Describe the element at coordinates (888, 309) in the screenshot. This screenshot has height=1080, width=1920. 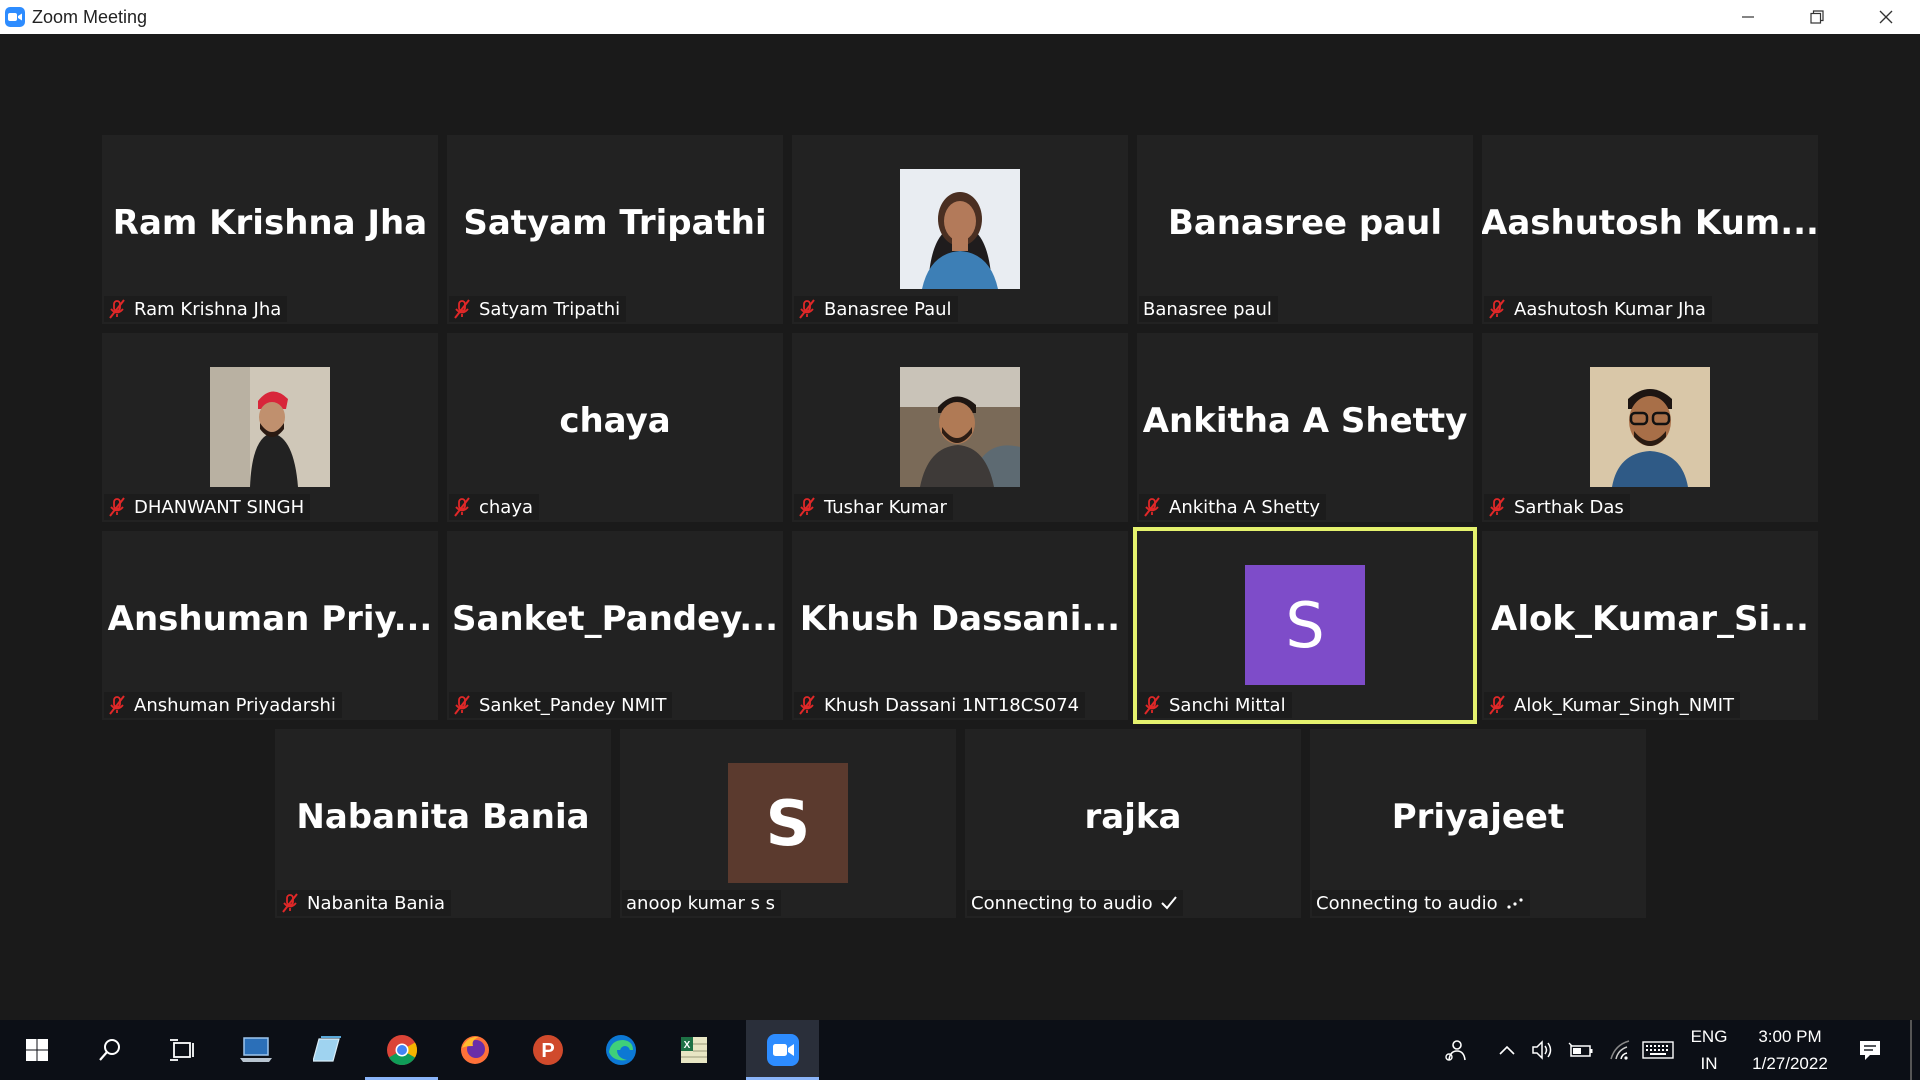
I see `participant-name: Banasree Paul` at that location.